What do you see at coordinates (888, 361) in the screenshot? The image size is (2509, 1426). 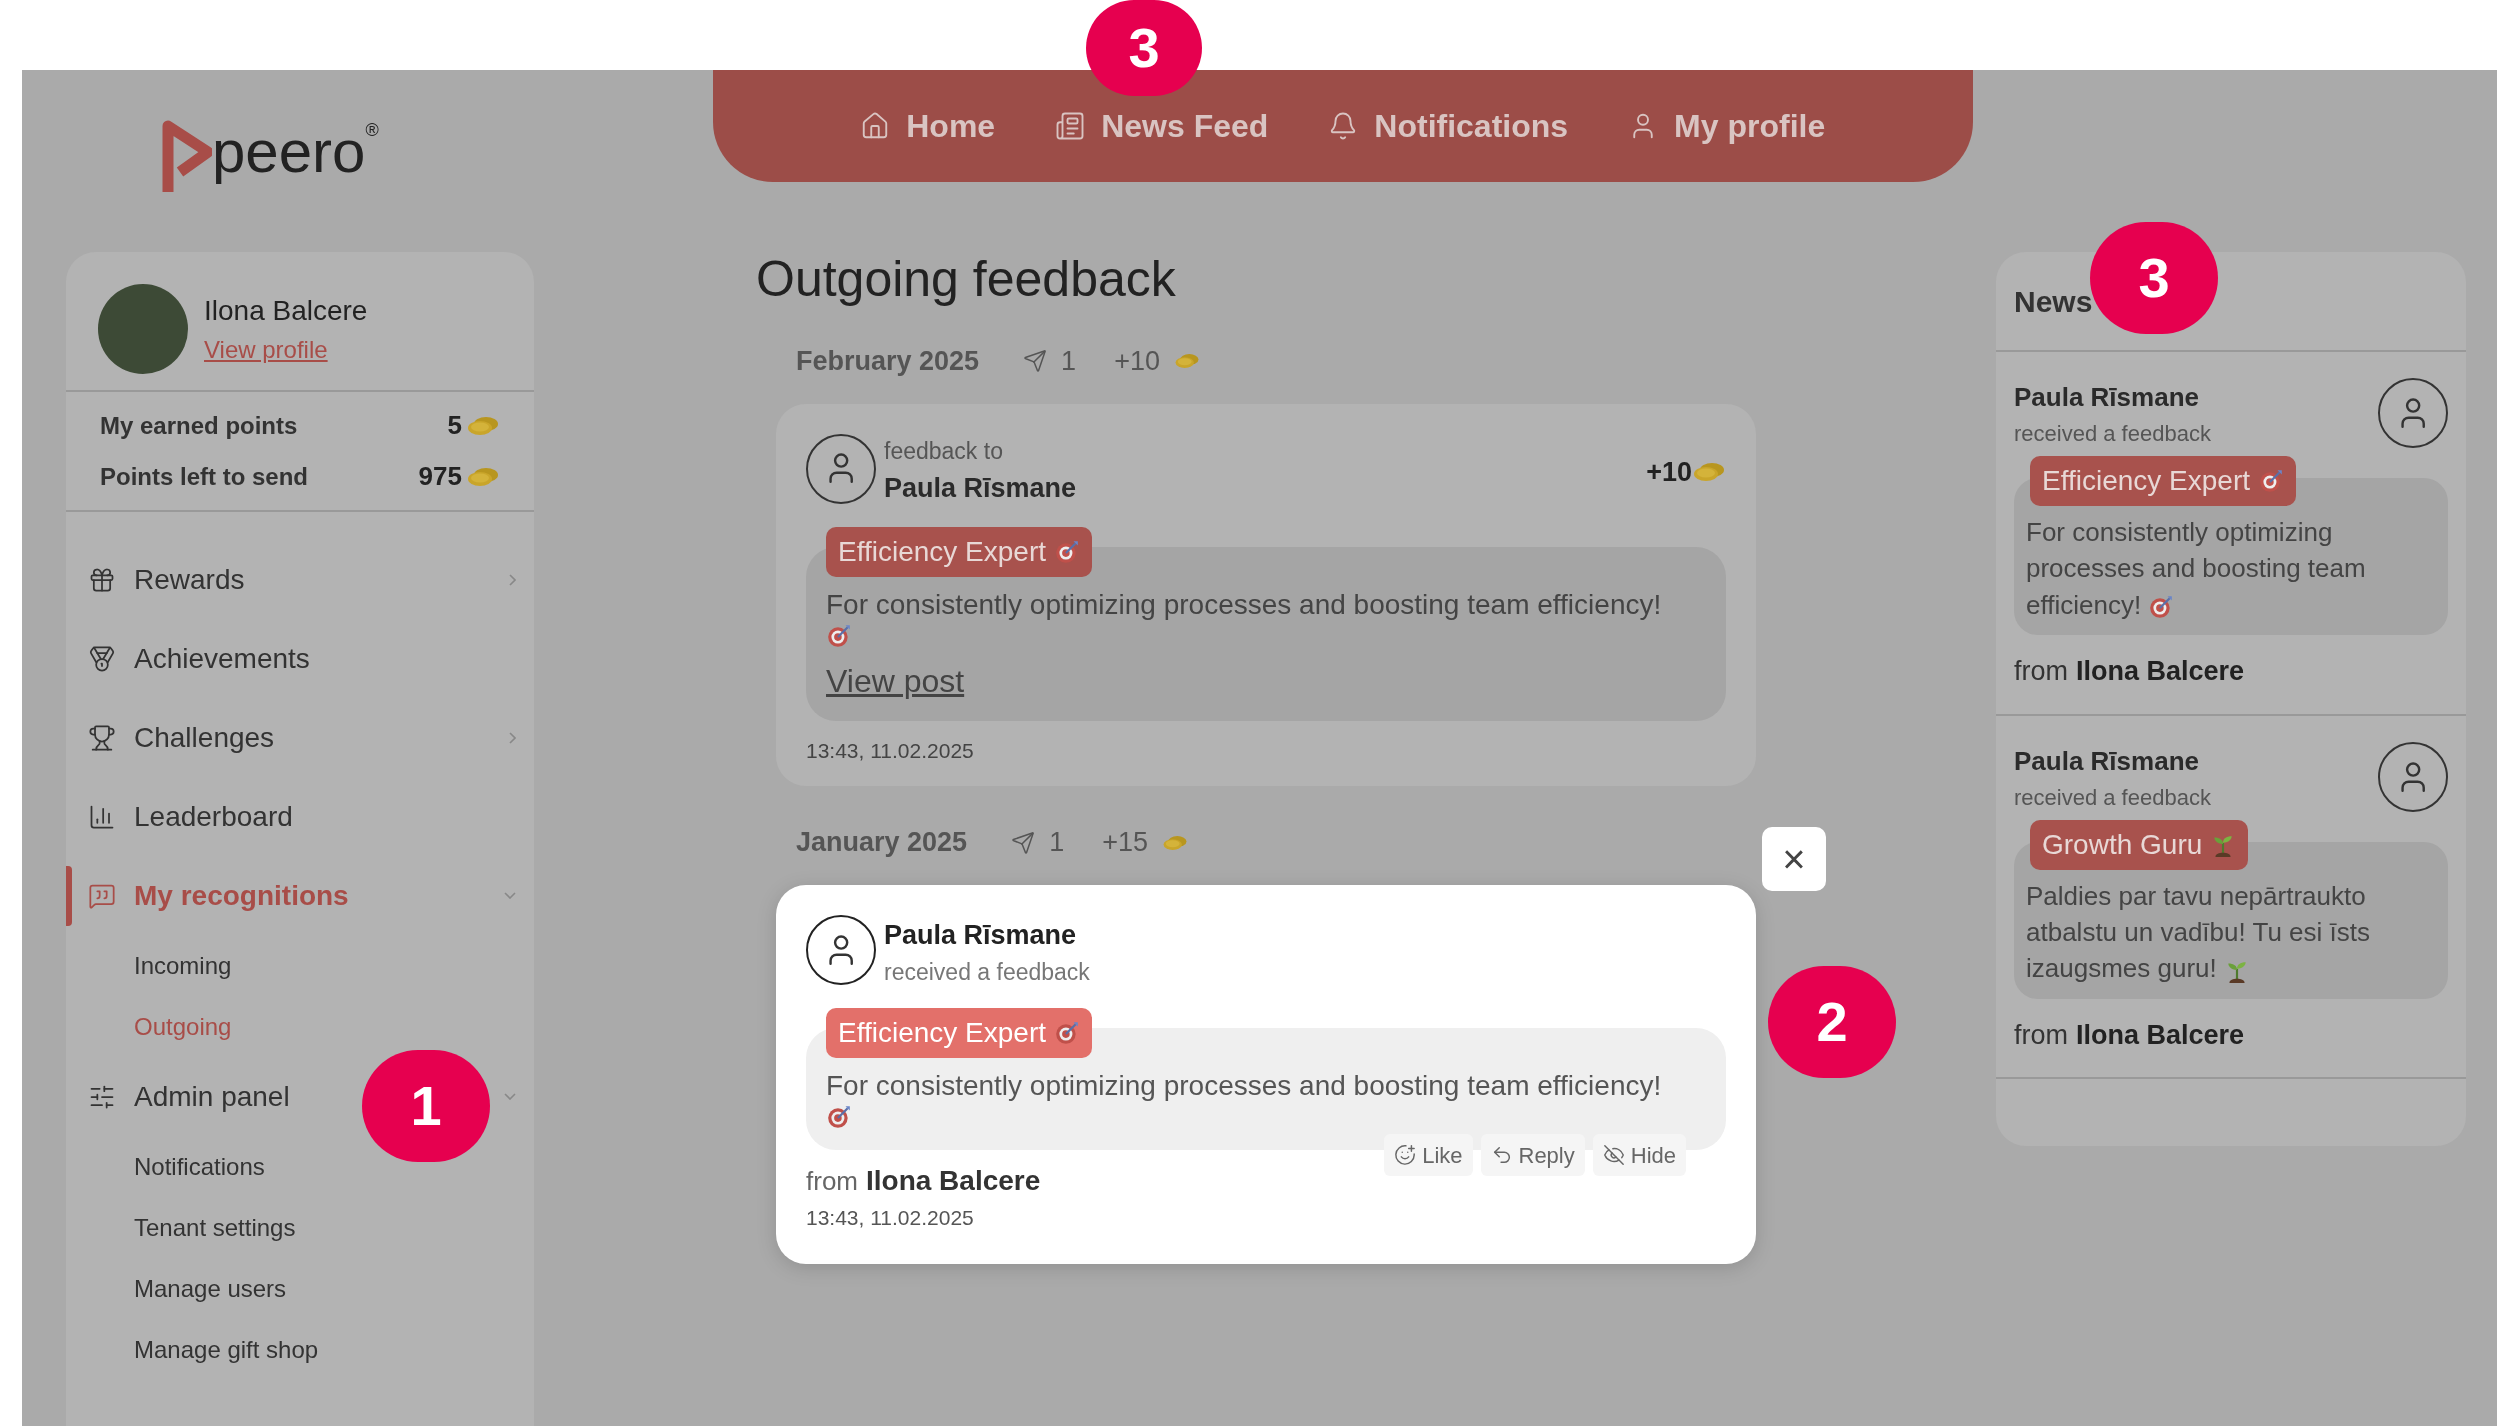 I see `month-heading: February 2025` at bounding box center [888, 361].